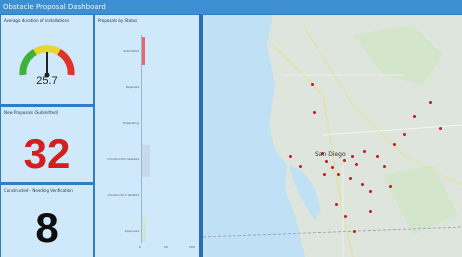 This screenshot has height=257, width=462. What do you see at coordinates (28, 62) in the screenshot?
I see `gauge-arc-green` at bounding box center [28, 62].